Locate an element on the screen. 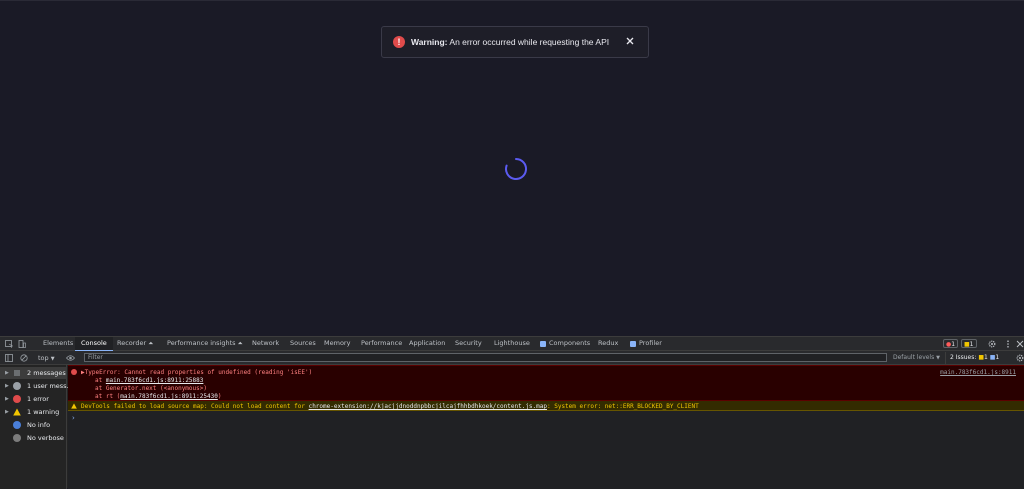 This screenshot has width=1024, height=489. log-levels-dropdown: Default levels ▼ is located at coordinates (916, 358).